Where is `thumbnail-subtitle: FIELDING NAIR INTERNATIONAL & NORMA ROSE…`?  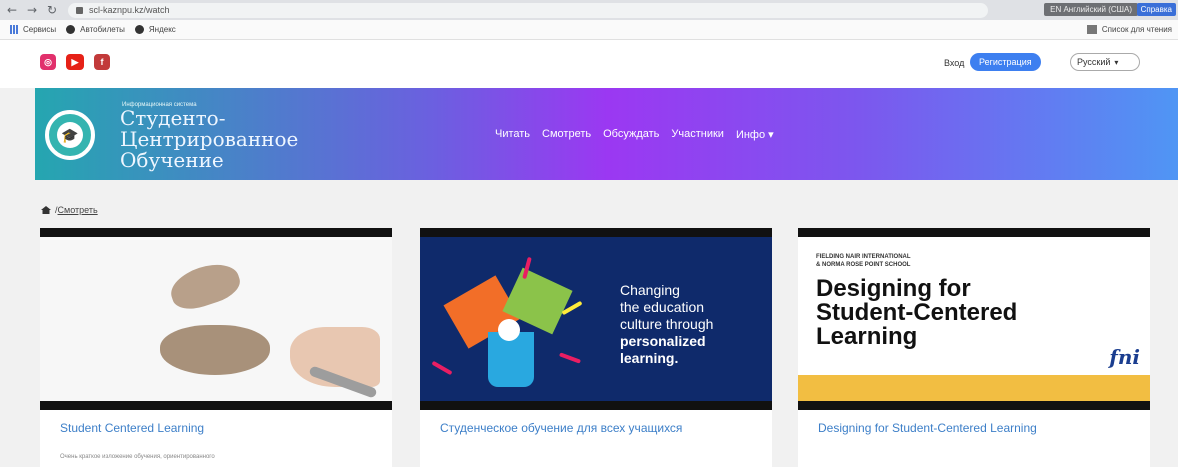 thumbnail-subtitle: FIELDING NAIR INTERNATIONAL & NORMA ROSE… is located at coordinates (863, 261).